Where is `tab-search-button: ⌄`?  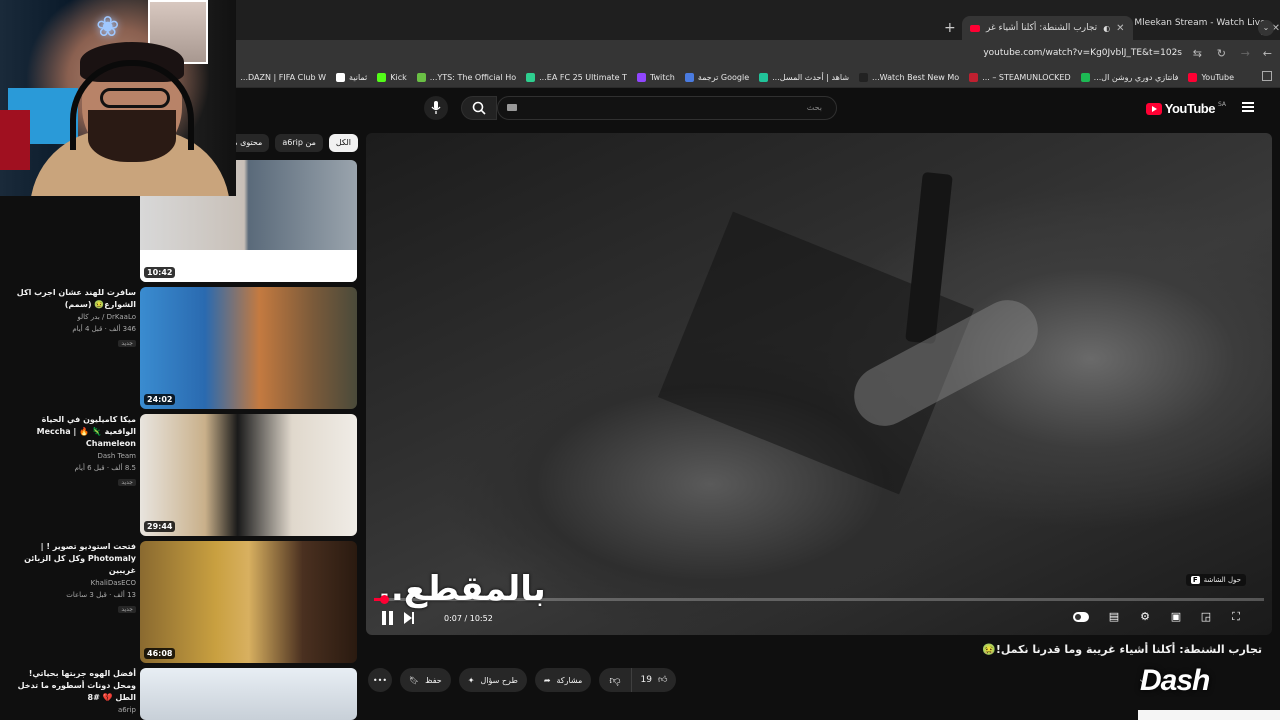
tab-search-button: ⌄ is located at coordinates (1266, 28).